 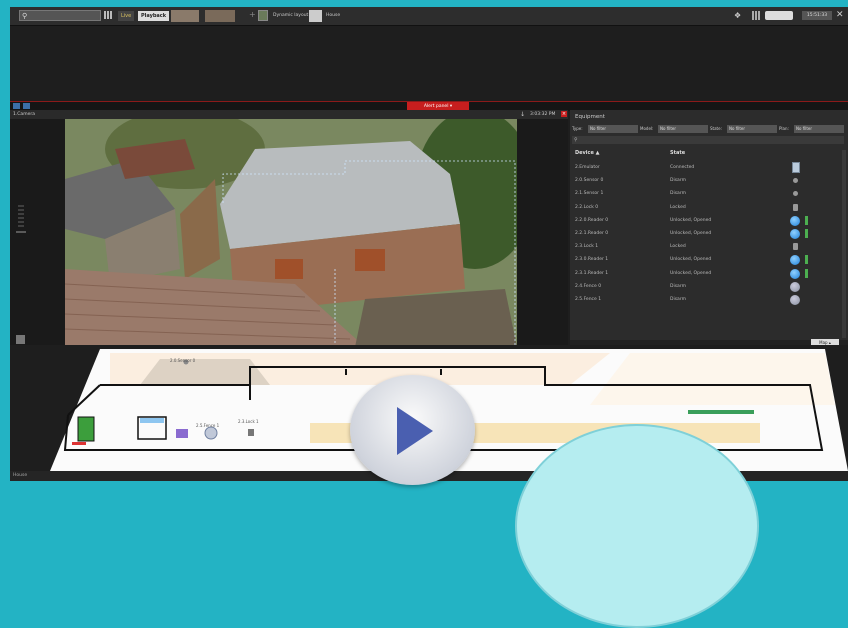 I want to click on device-column-header: Device ▲, so click(x=587, y=153).